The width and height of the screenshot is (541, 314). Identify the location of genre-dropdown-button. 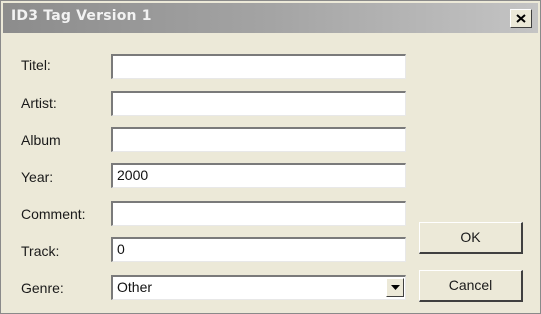
(395, 287).